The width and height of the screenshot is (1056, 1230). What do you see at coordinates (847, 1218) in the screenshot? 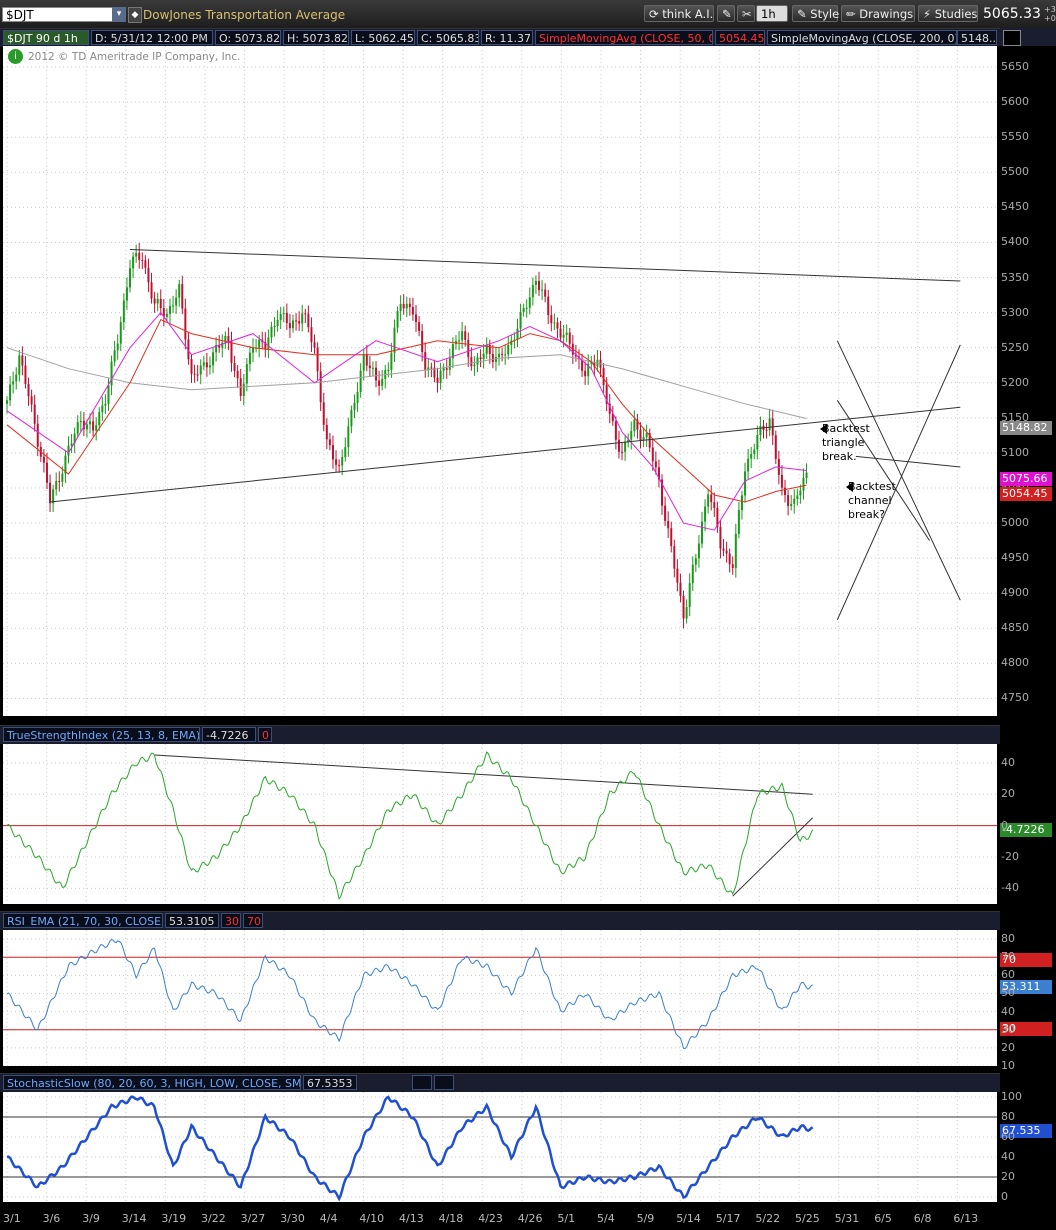
I see `time-tick-label: 5/31` at bounding box center [847, 1218].